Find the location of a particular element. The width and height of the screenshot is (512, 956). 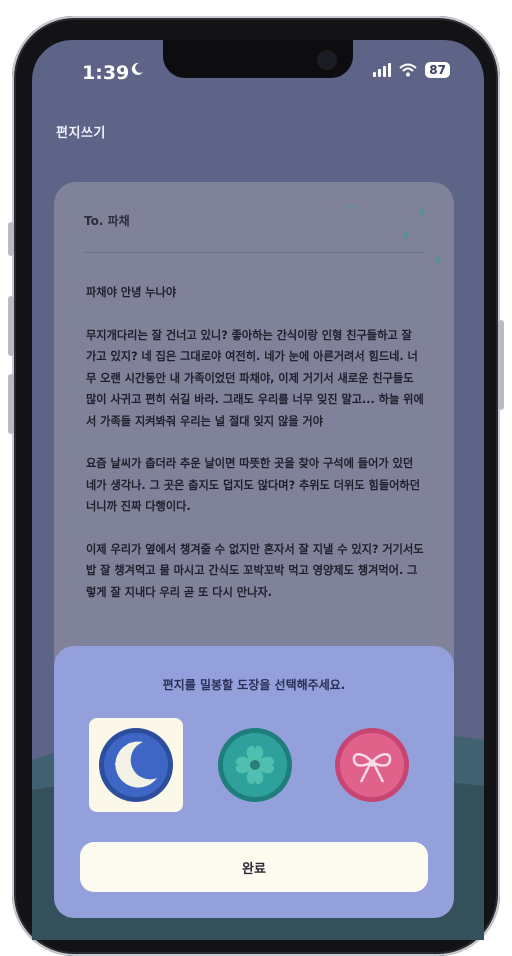

divider is located at coordinates (254, 252).